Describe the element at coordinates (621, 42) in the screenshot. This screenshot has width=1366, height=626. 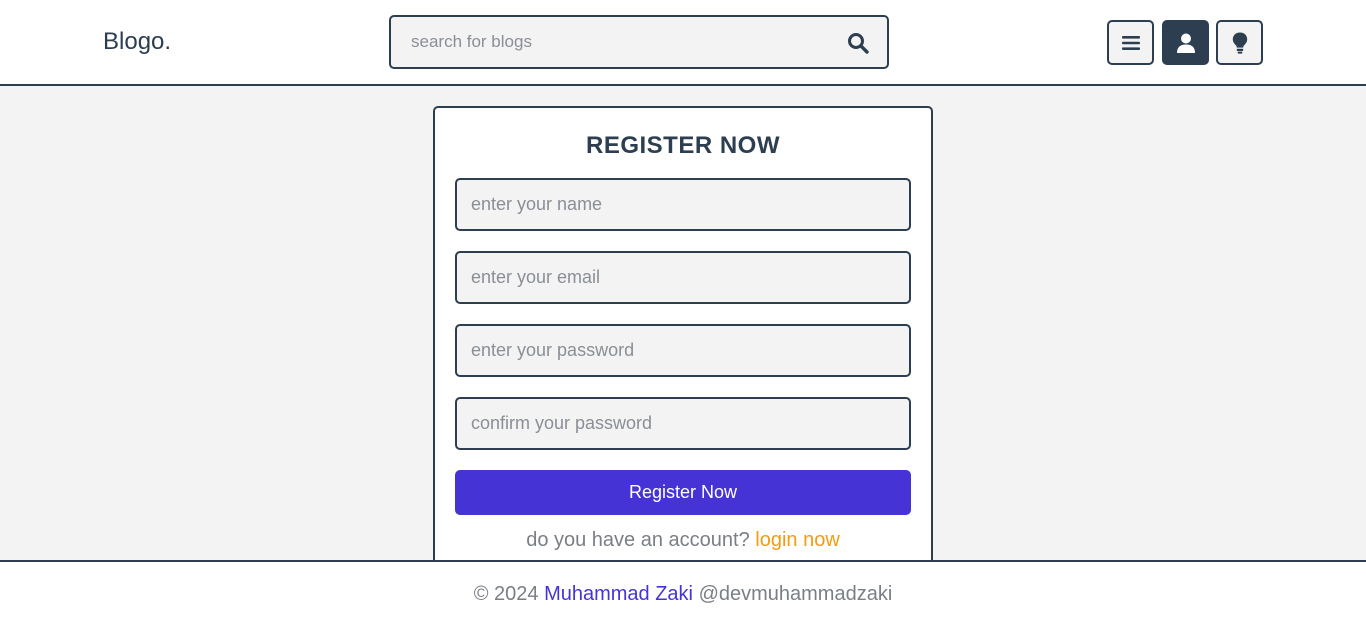
I see `search-input` at that location.